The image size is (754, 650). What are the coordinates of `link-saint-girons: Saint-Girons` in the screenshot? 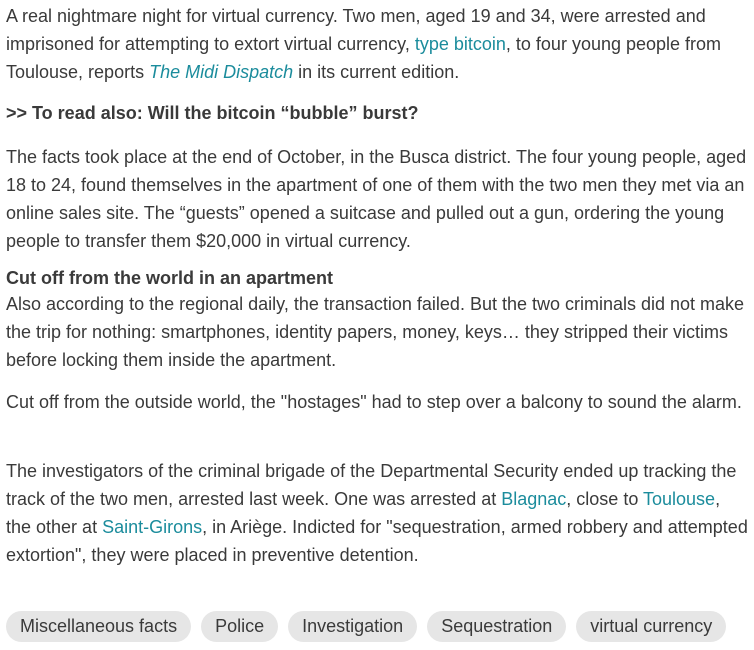 It's located at (152, 527).